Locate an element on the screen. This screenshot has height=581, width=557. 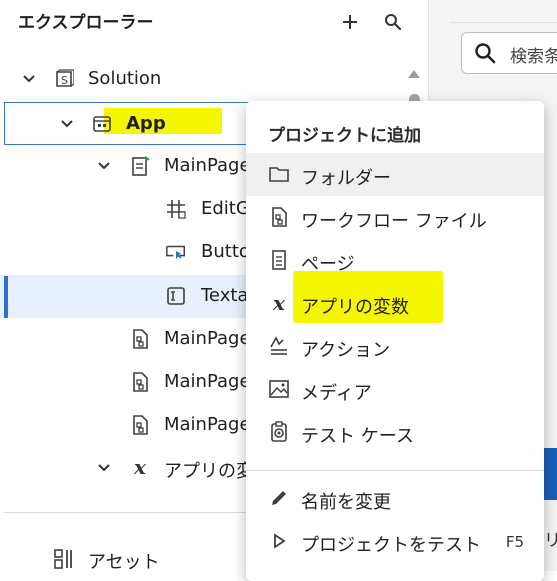
folder-icon is located at coordinates (279, 174).